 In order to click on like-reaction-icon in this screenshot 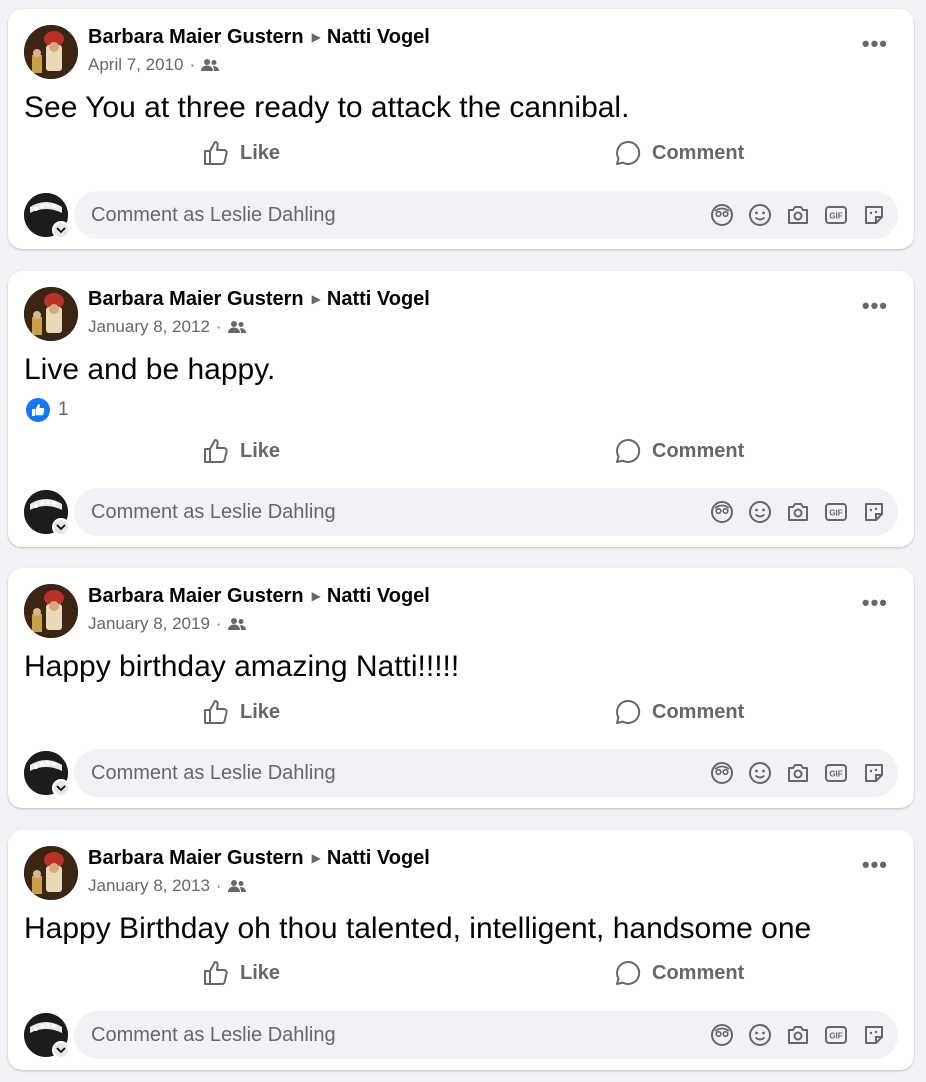, I will do `click(38, 410)`.